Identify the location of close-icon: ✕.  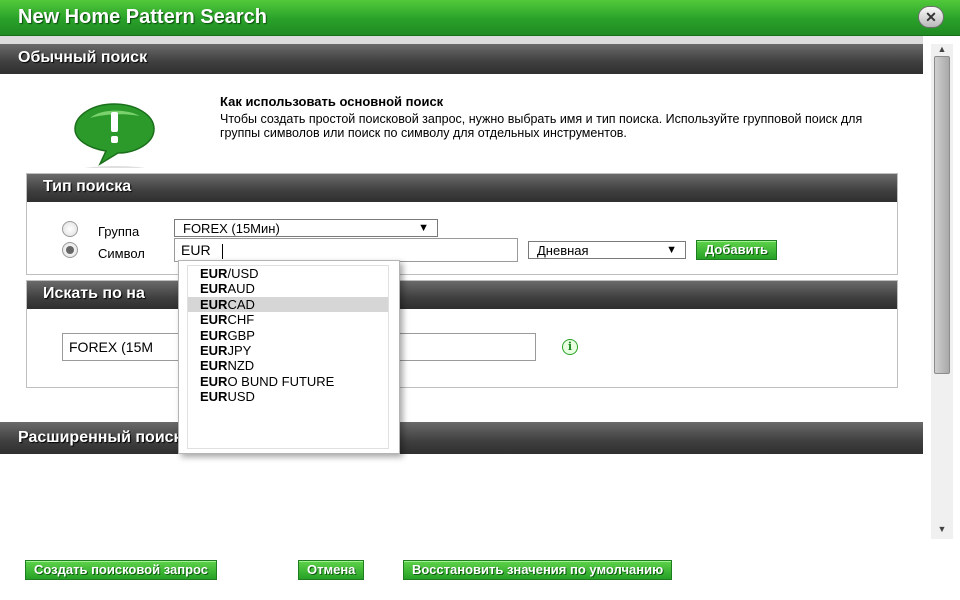
(931, 17).